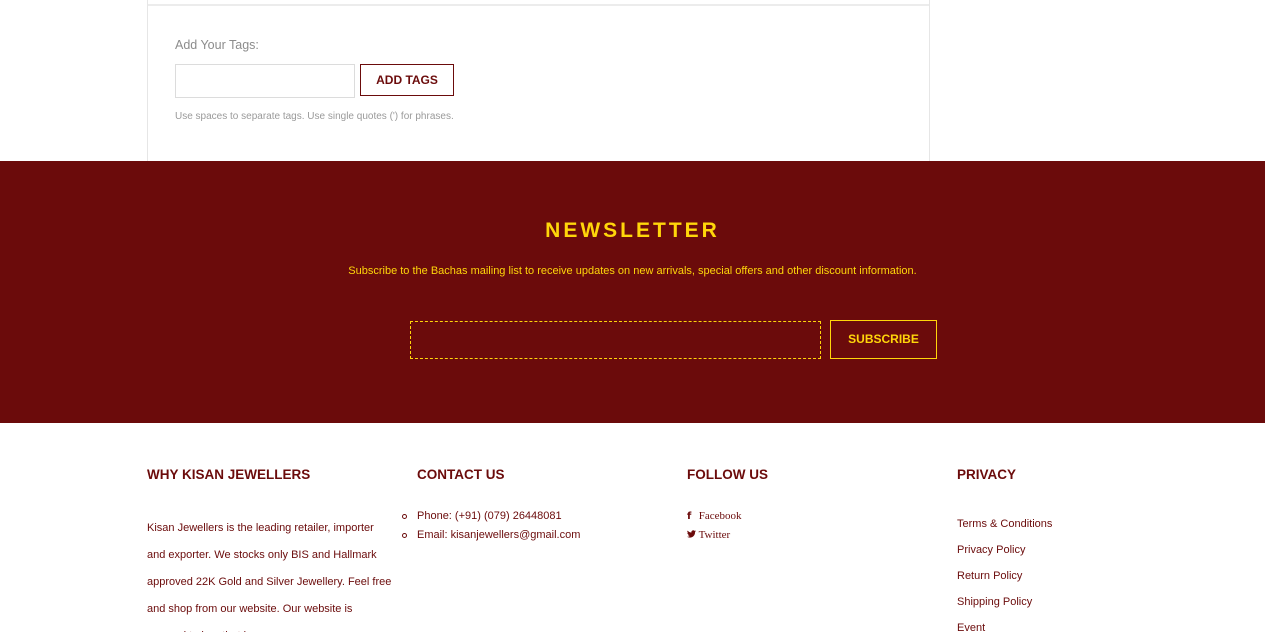 The image size is (1265, 632). I want to click on twitter-link: Twitter, so click(787, 535).